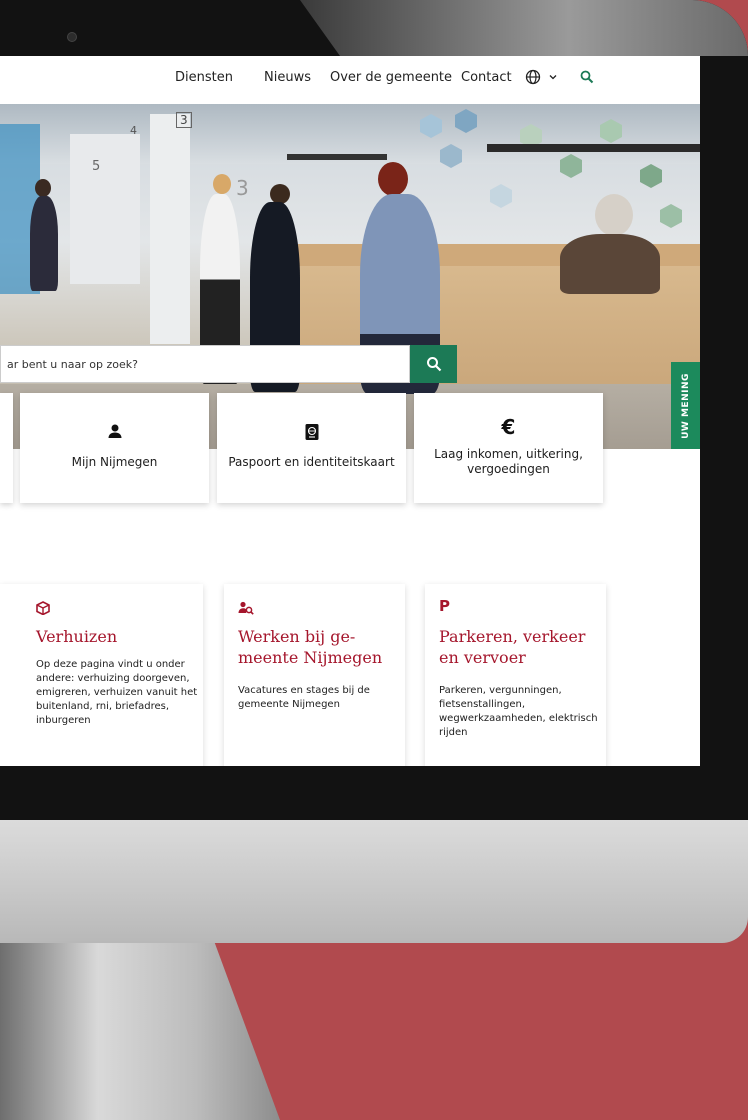 This screenshot has width=748, height=1120. Describe the element at coordinates (140, 1025) in the screenshot. I see `monitor-stand` at that location.